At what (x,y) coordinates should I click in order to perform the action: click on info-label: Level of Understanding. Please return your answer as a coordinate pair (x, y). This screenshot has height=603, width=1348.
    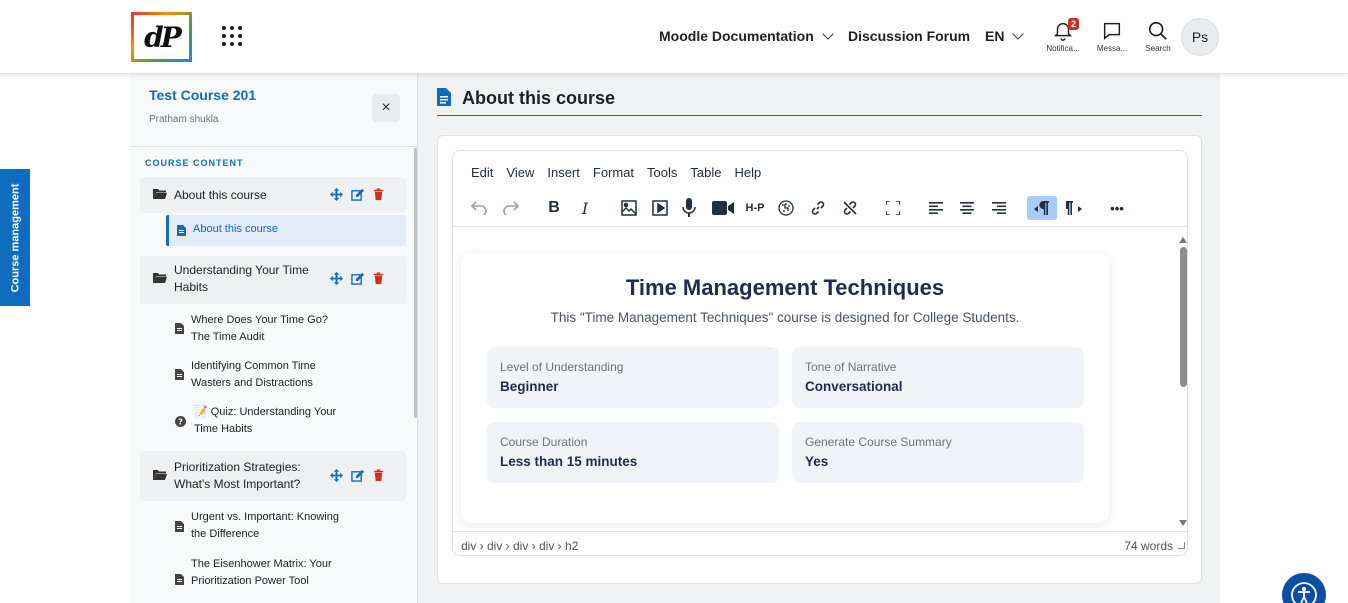
    Looking at the image, I should click on (562, 367).